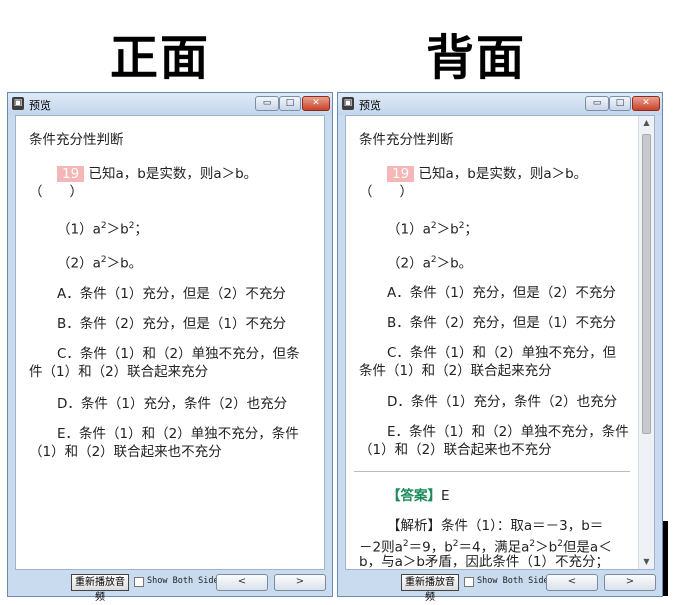  Describe the element at coordinates (646, 123) in the screenshot. I see `scroll-up-icon: ▲` at that location.